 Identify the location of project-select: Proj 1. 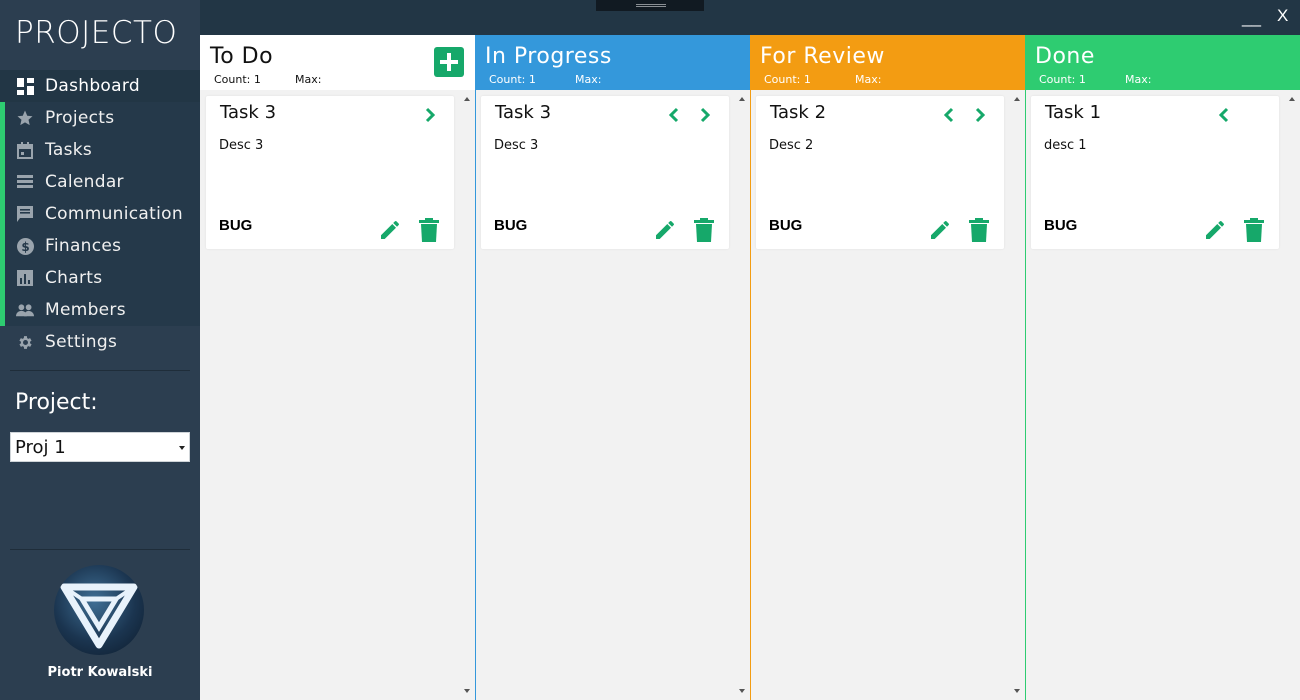
(100, 447).